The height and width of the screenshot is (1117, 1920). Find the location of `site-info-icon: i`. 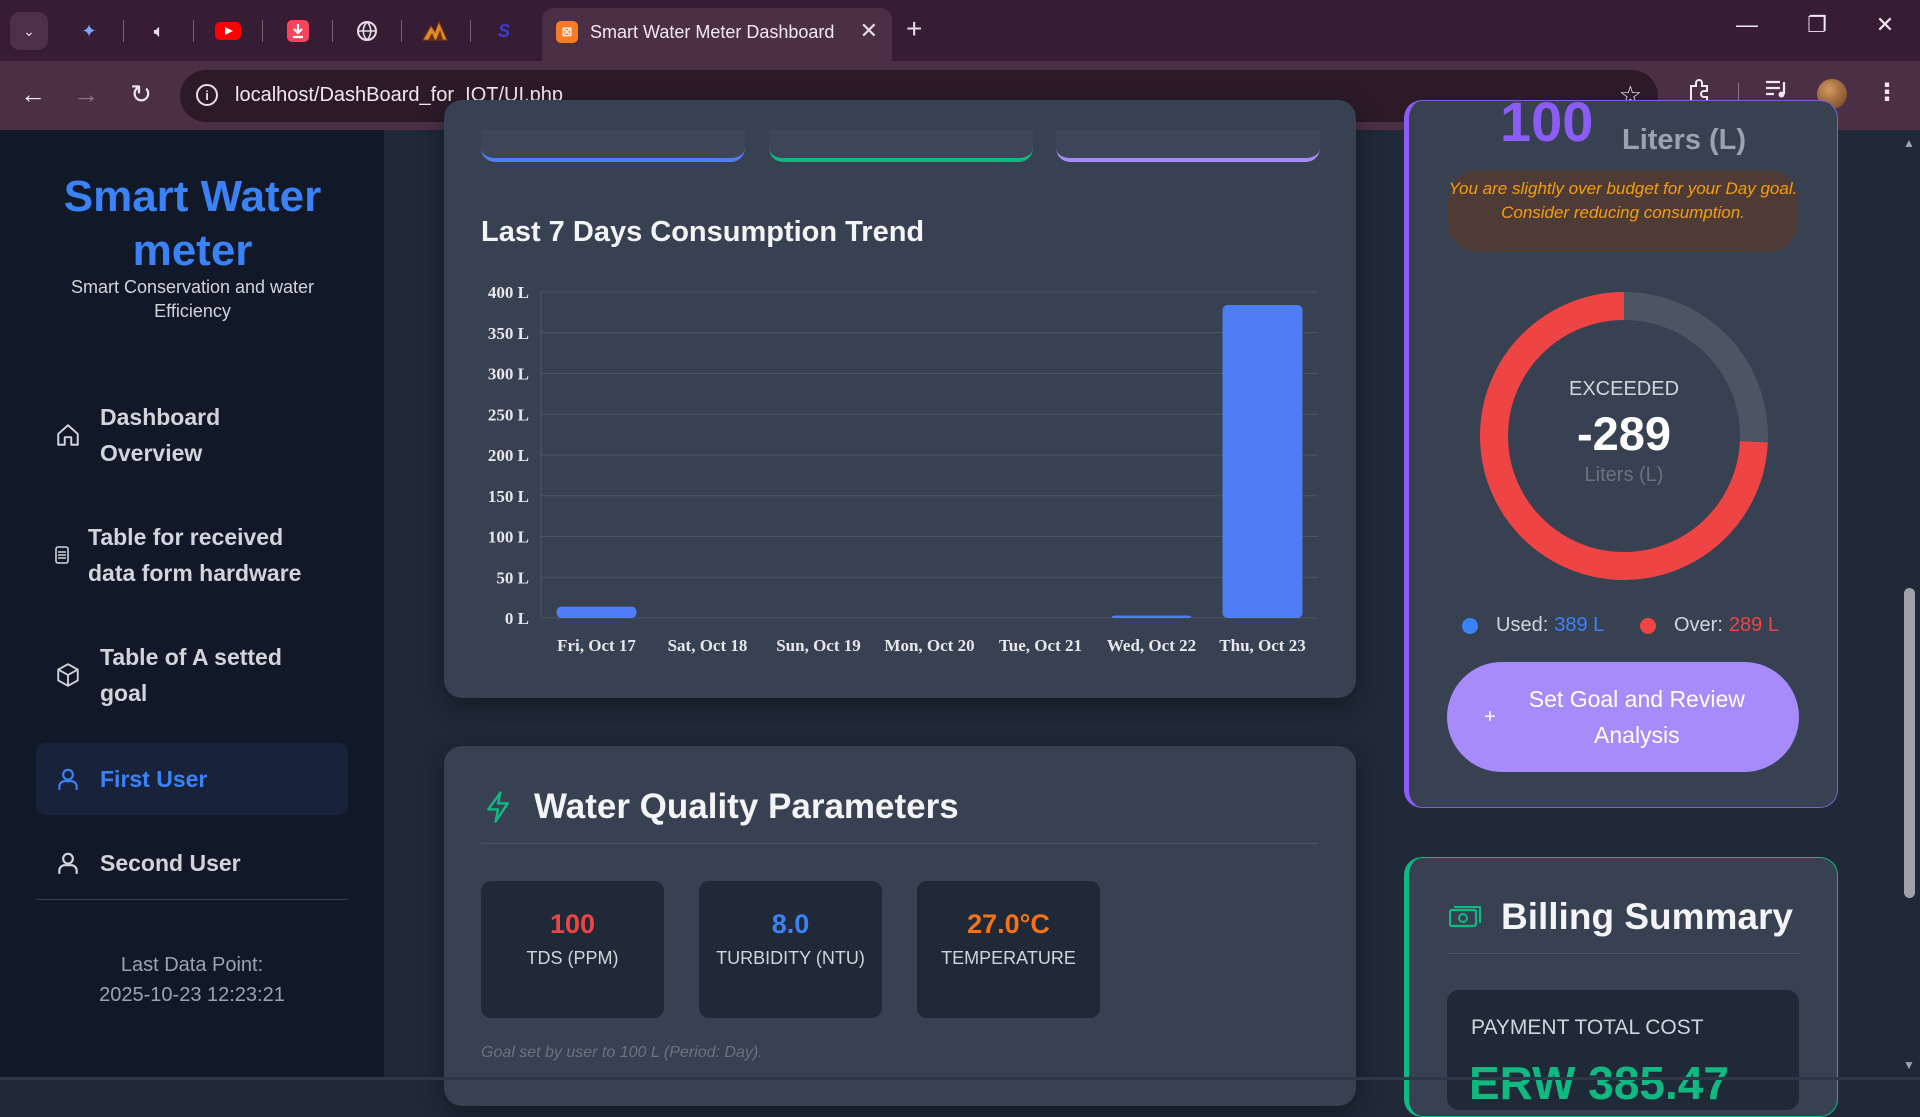

site-info-icon: i is located at coordinates (207, 95).